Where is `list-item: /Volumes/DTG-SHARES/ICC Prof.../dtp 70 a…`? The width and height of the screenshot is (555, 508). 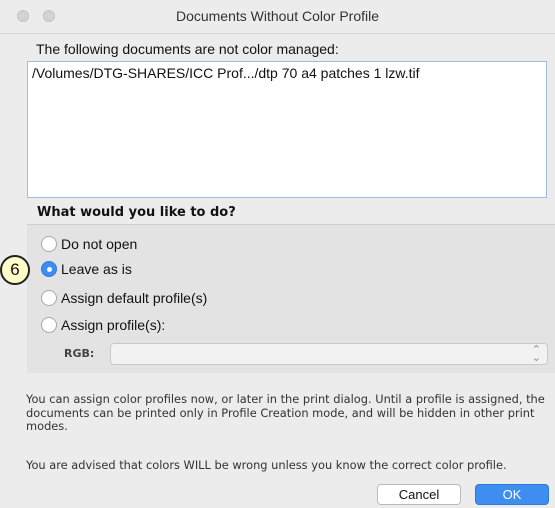 list-item: /Volumes/DTG-SHARES/ICC Prof.../dtp 70 a… is located at coordinates (226, 73).